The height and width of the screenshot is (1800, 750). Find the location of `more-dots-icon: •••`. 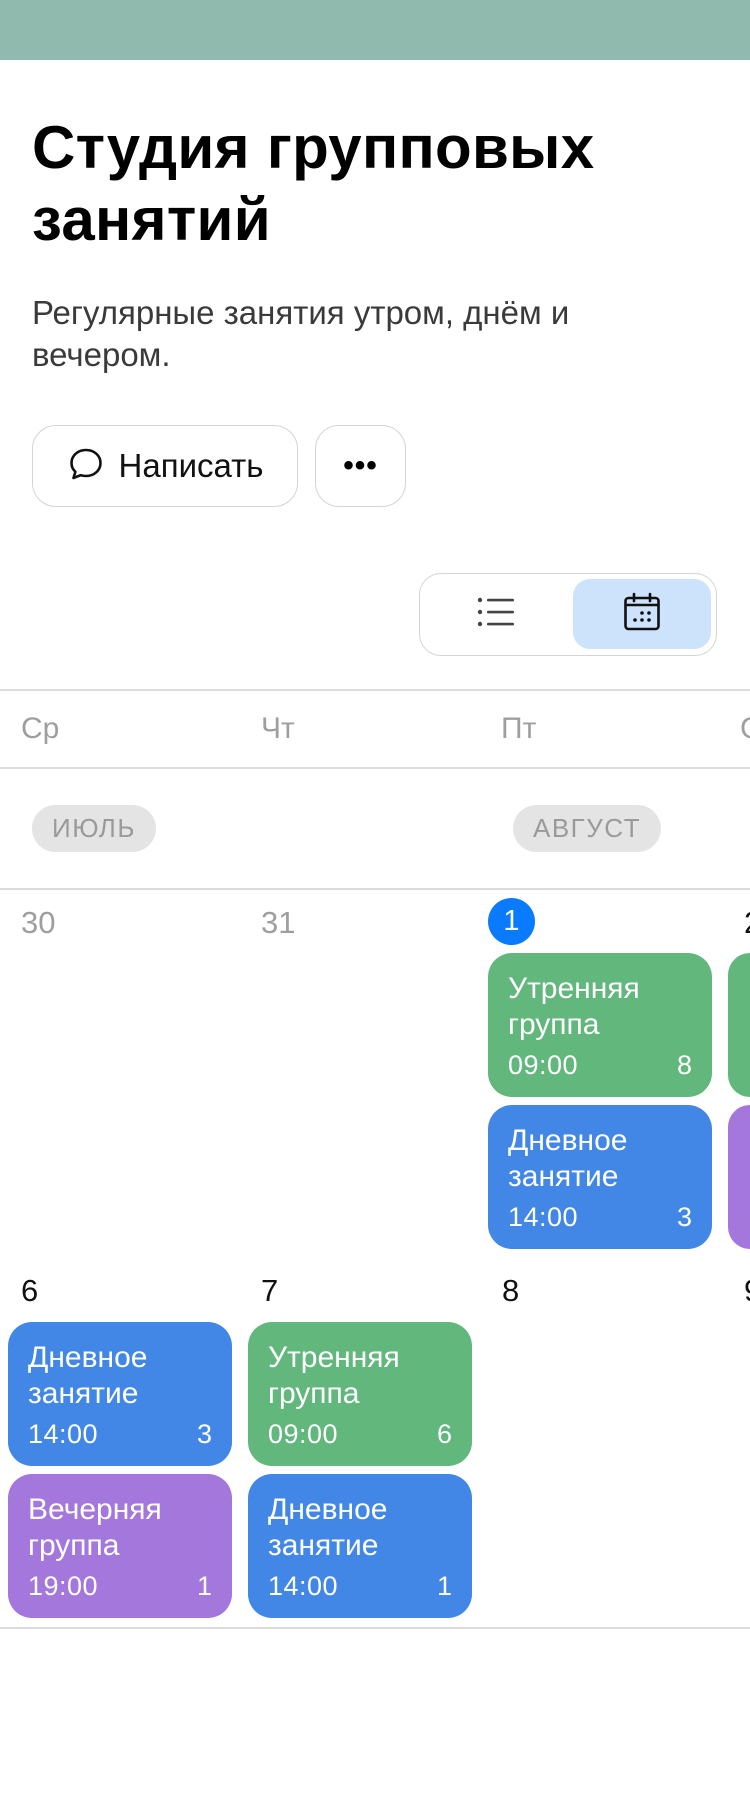

more-dots-icon: ••• is located at coordinates (360, 465).